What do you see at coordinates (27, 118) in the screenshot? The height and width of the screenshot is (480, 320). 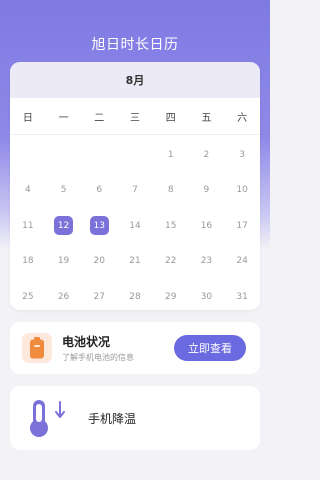 I see `weekday-label: 日` at bounding box center [27, 118].